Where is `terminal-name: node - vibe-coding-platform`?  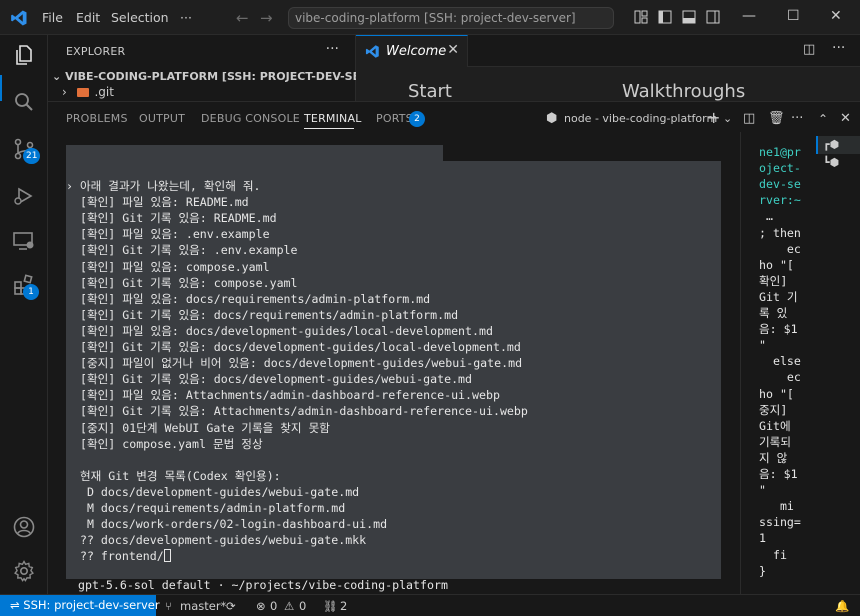
terminal-name: node - vibe-coding-platform is located at coordinates (640, 118).